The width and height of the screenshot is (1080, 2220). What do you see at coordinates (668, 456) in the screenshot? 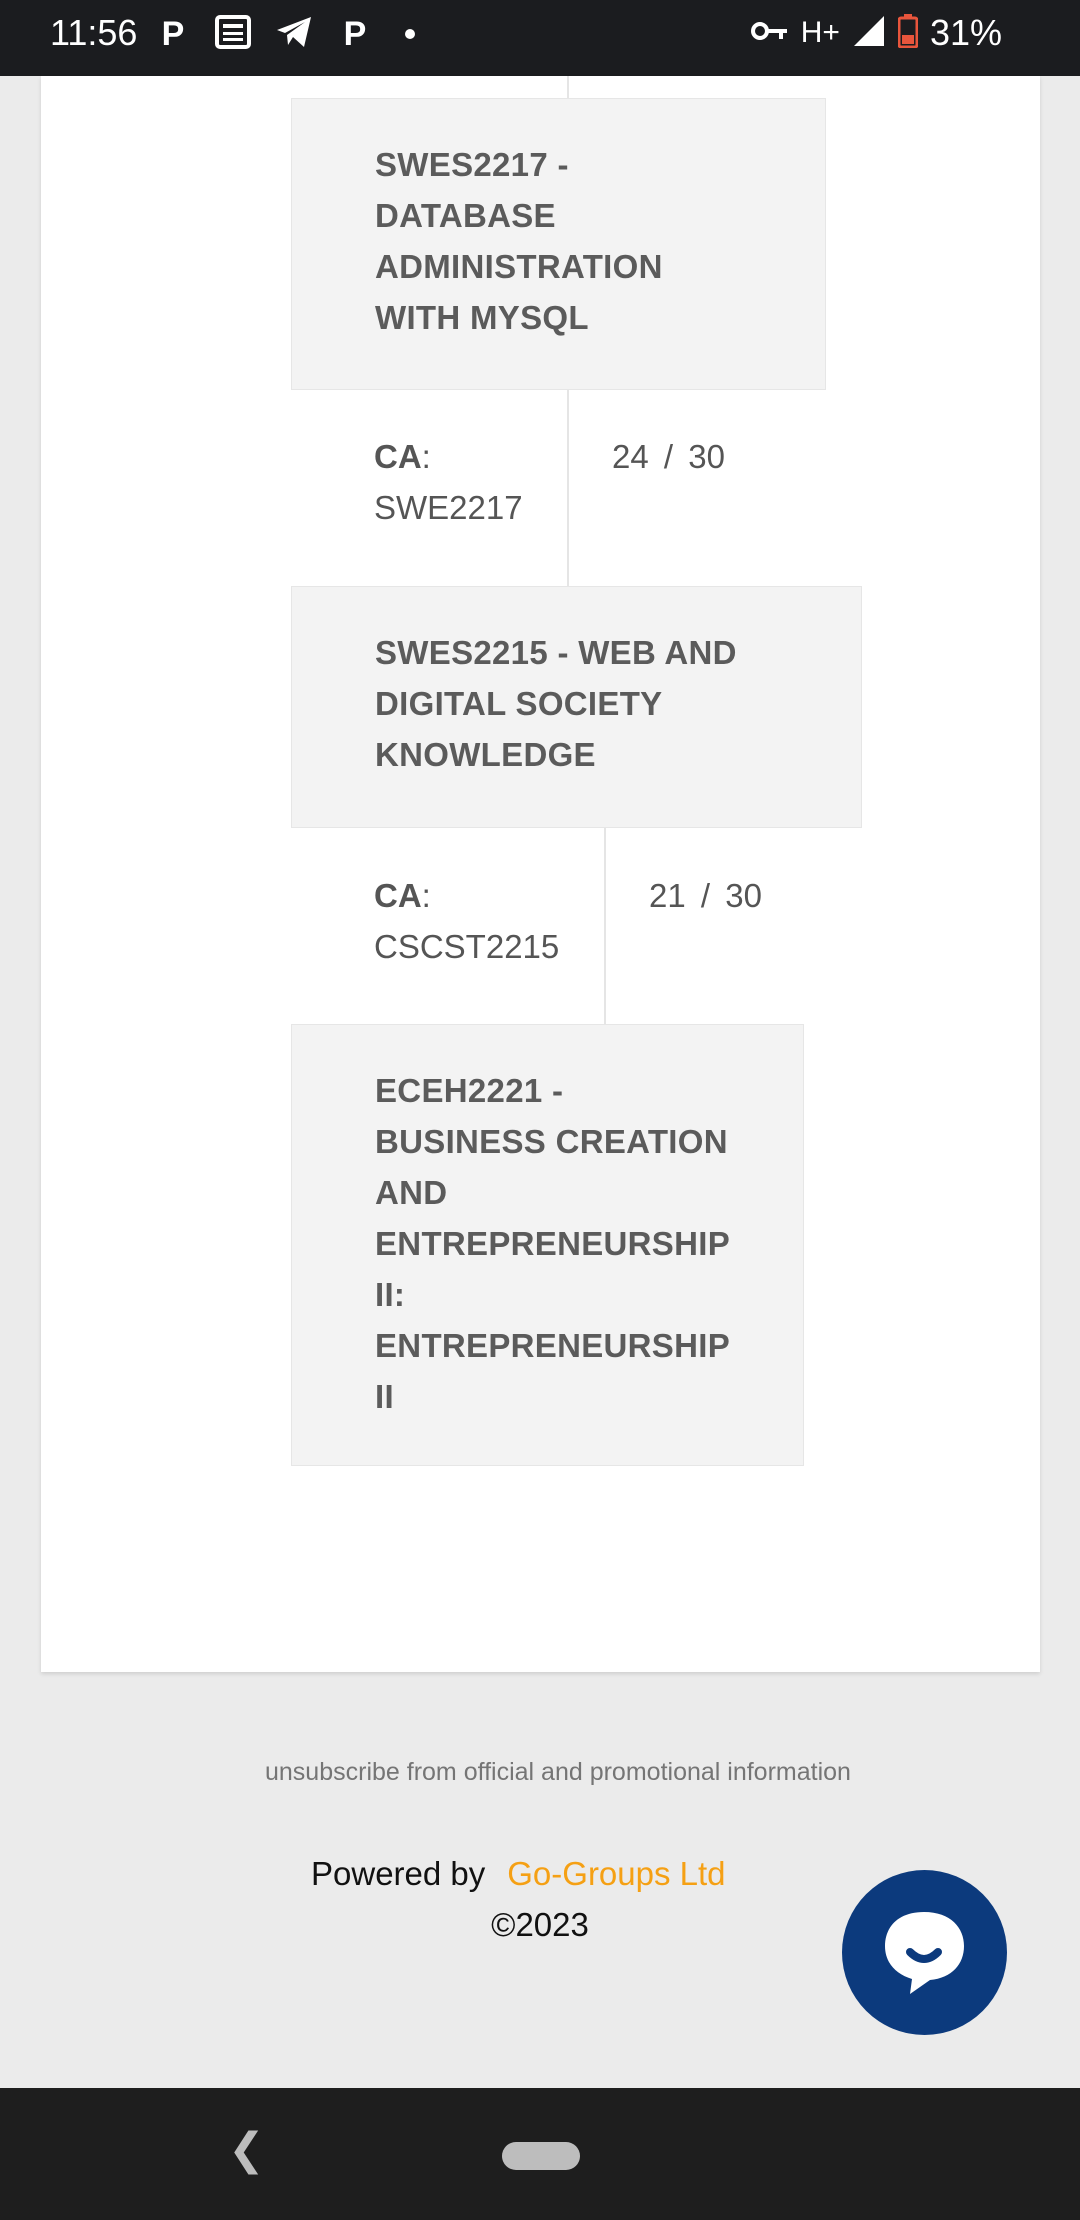
I see `ca-score: 24 / 30` at bounding box center [668, 456].